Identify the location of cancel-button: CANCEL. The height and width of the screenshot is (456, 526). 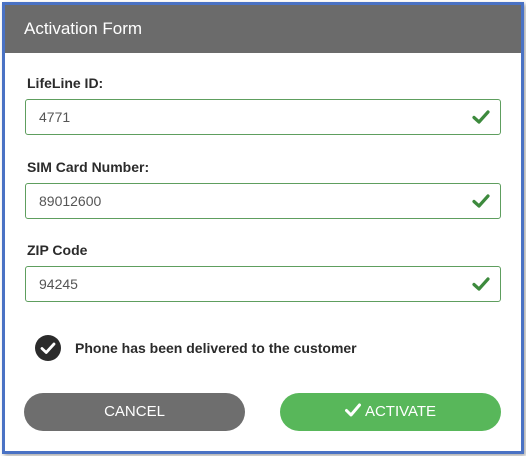
(134, 412).